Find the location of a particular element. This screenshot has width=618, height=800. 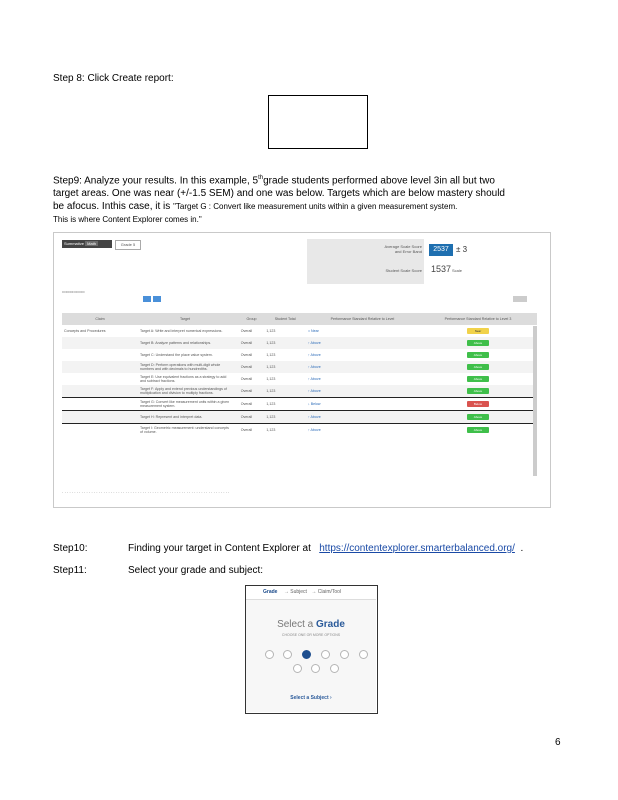

prev-arrow-icon is located at coordinates (147, 299).